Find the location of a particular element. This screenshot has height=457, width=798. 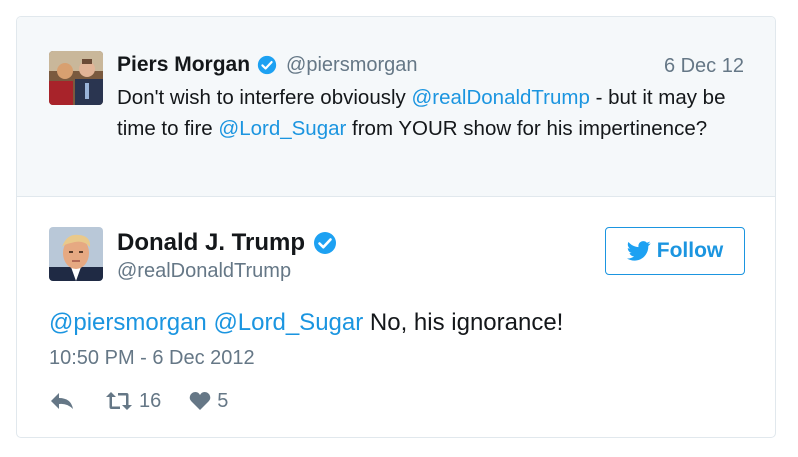

like-count: 5 is located at coordinates (223, 400).